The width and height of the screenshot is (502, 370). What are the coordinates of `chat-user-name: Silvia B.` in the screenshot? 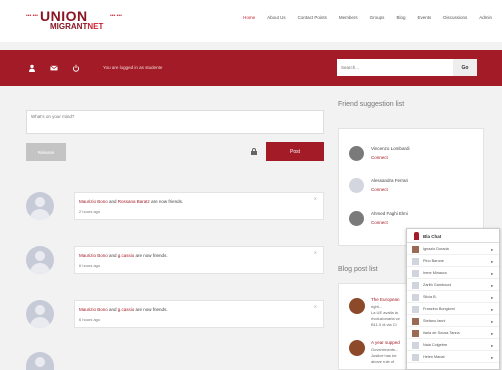 It's located at (430, 297).